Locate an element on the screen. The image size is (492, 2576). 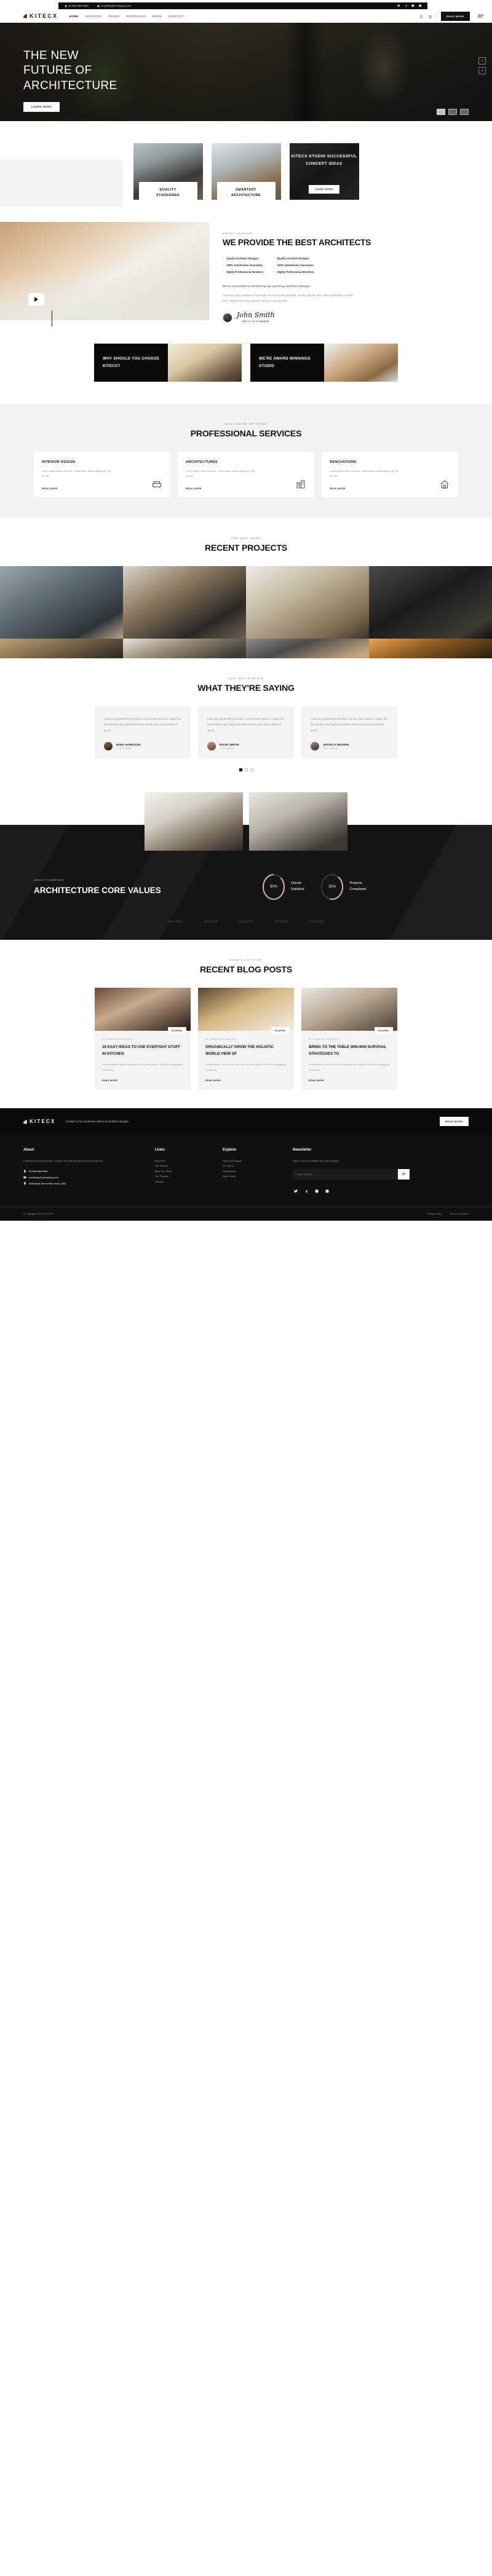
phone-icon is located at coordinates (25, 1172).